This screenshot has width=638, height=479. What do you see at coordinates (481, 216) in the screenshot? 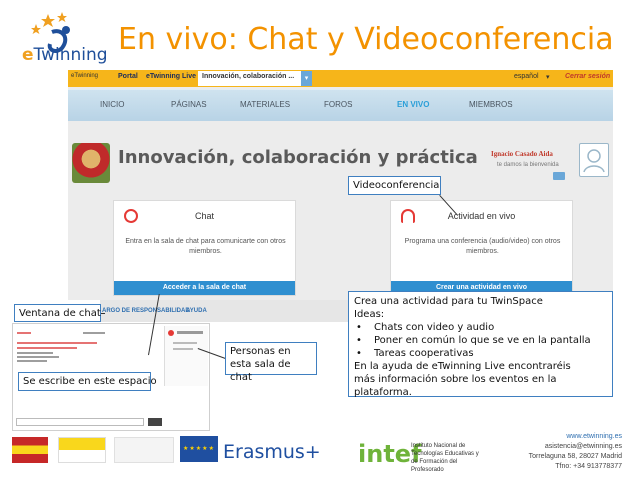
I see `live-activity-card-title: Actividad en vivo` at bounding box center [481, 216].